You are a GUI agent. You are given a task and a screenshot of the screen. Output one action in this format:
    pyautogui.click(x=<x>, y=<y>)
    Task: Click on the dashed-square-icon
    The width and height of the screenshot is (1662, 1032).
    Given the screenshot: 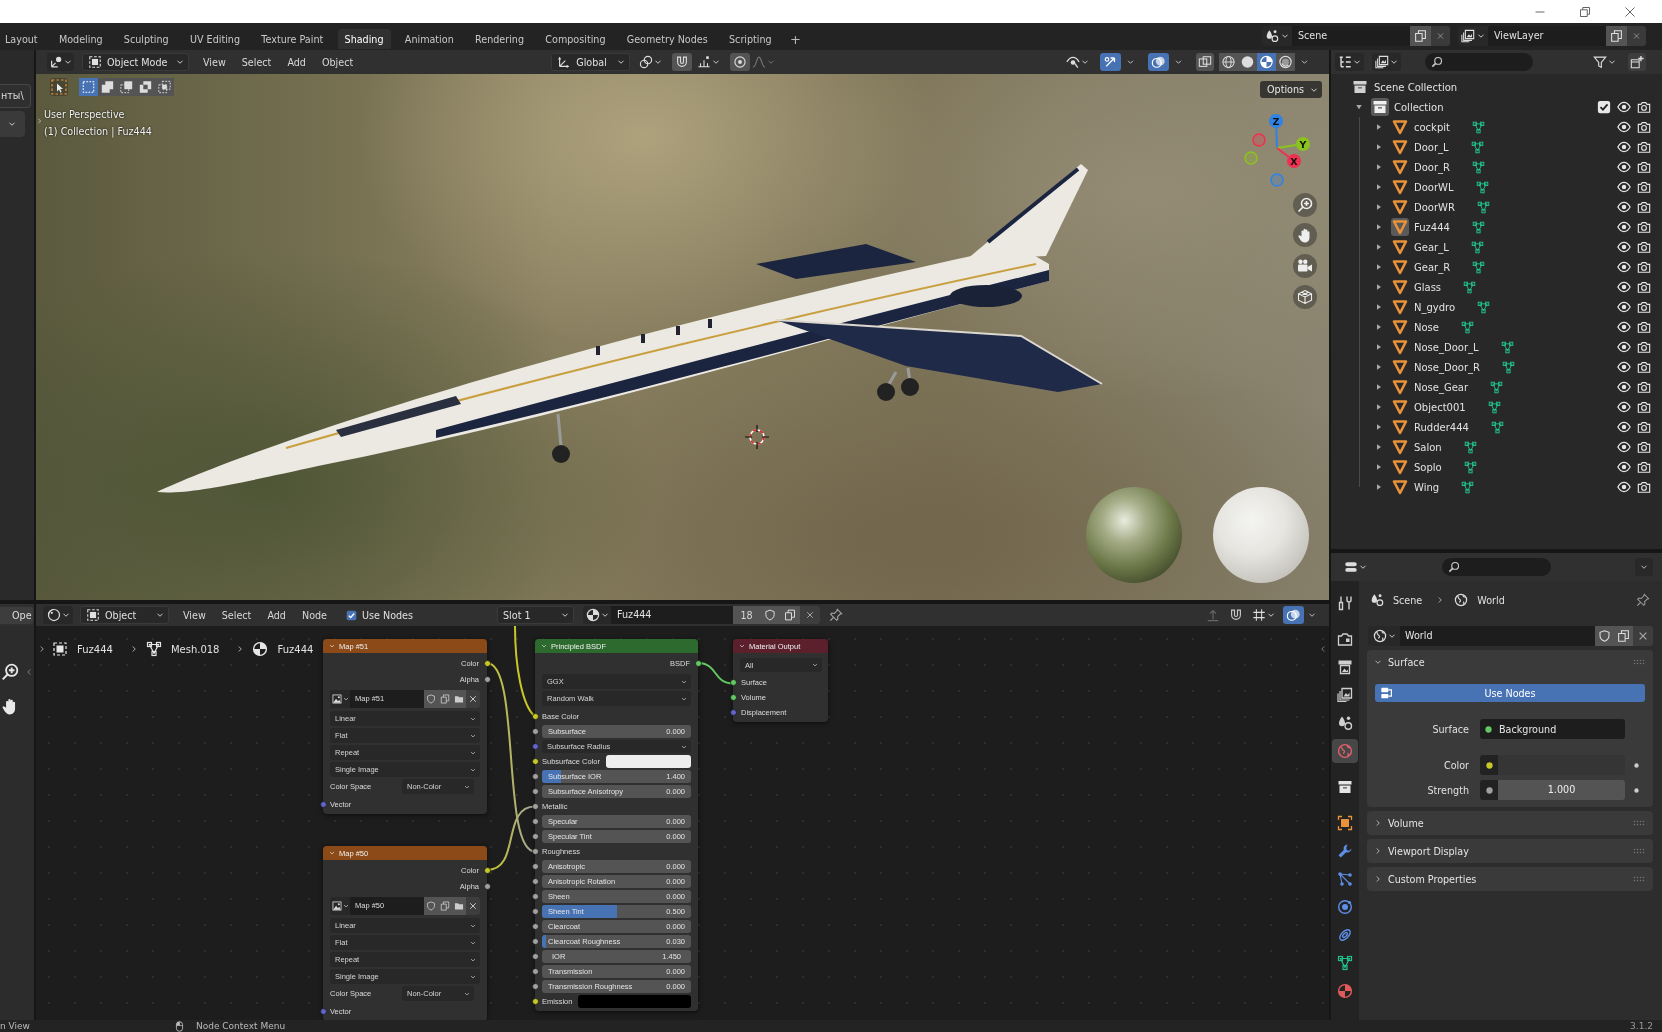 What is the action you would take?
    pyautogui.click(x=88, y=87)
    